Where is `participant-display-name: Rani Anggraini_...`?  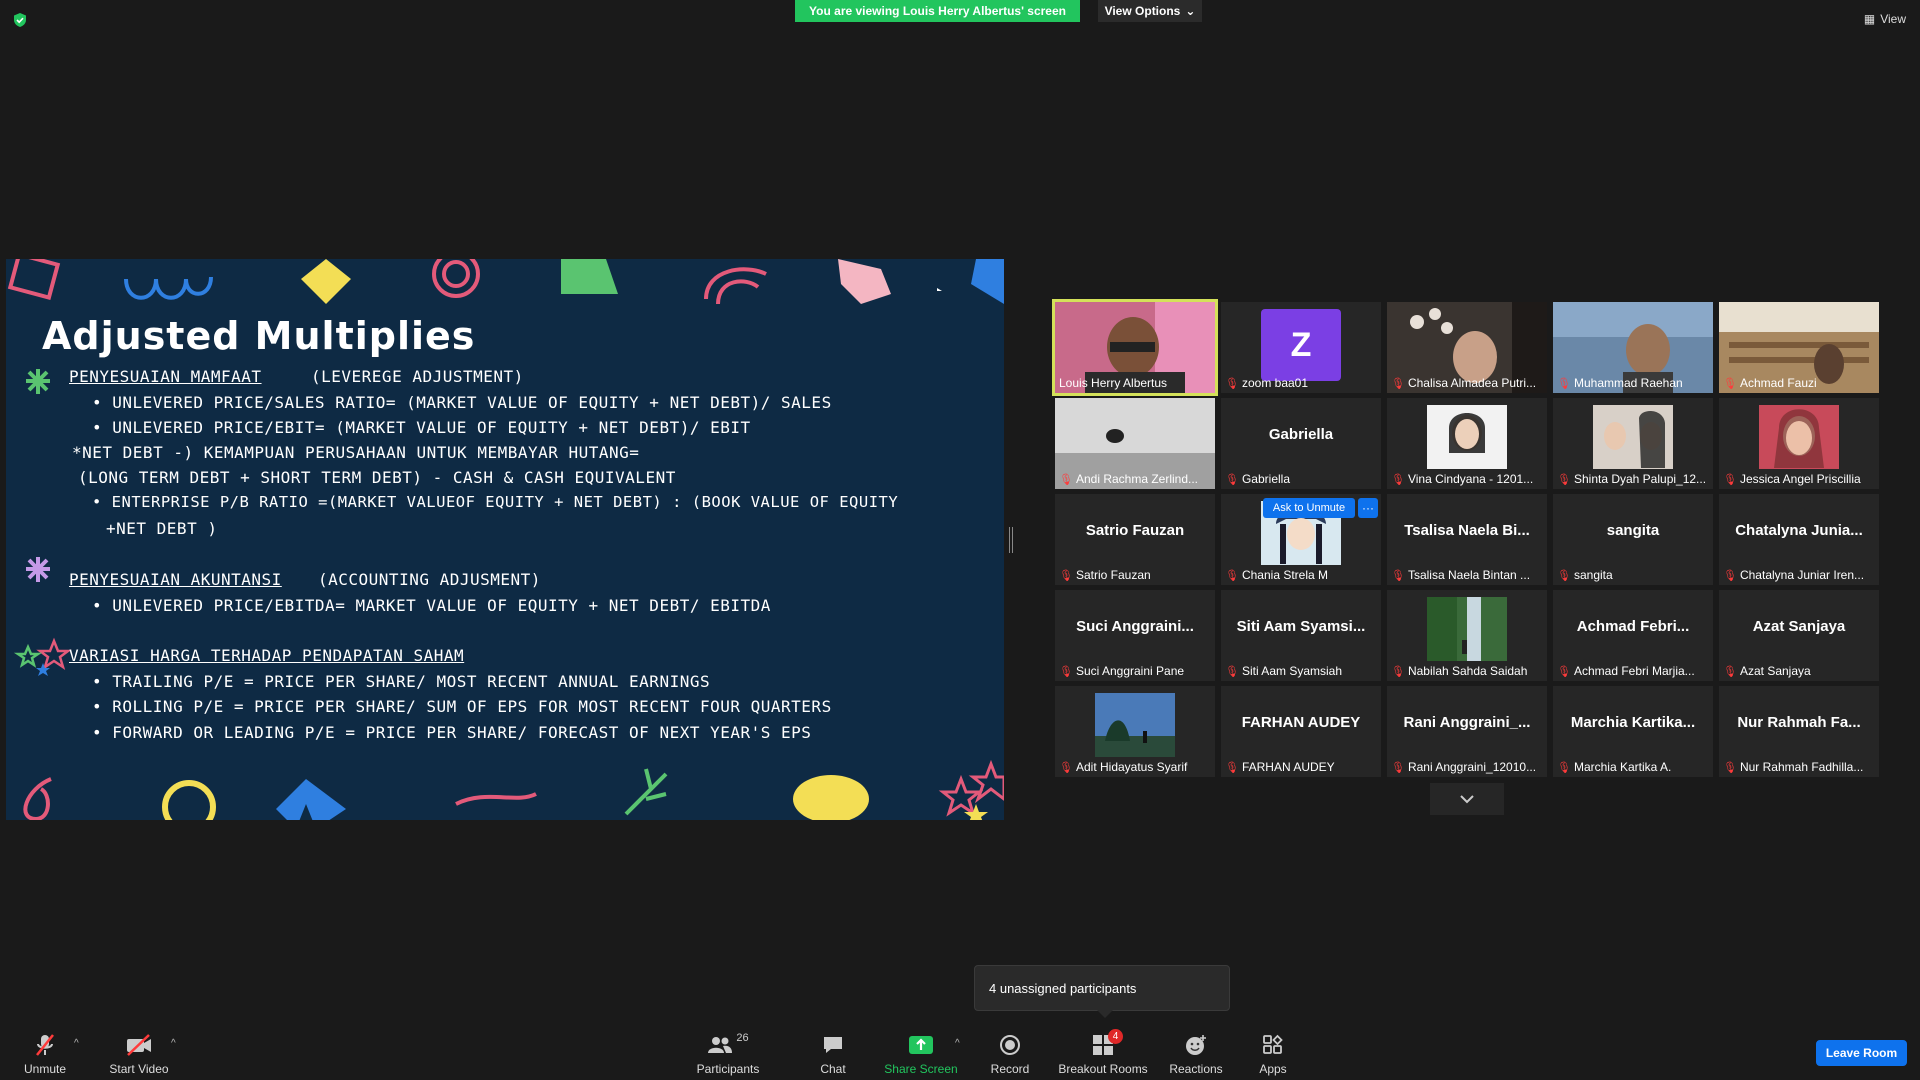 participant-display-name: Rani Anggraini_... is located at coordinates (1467, 722).